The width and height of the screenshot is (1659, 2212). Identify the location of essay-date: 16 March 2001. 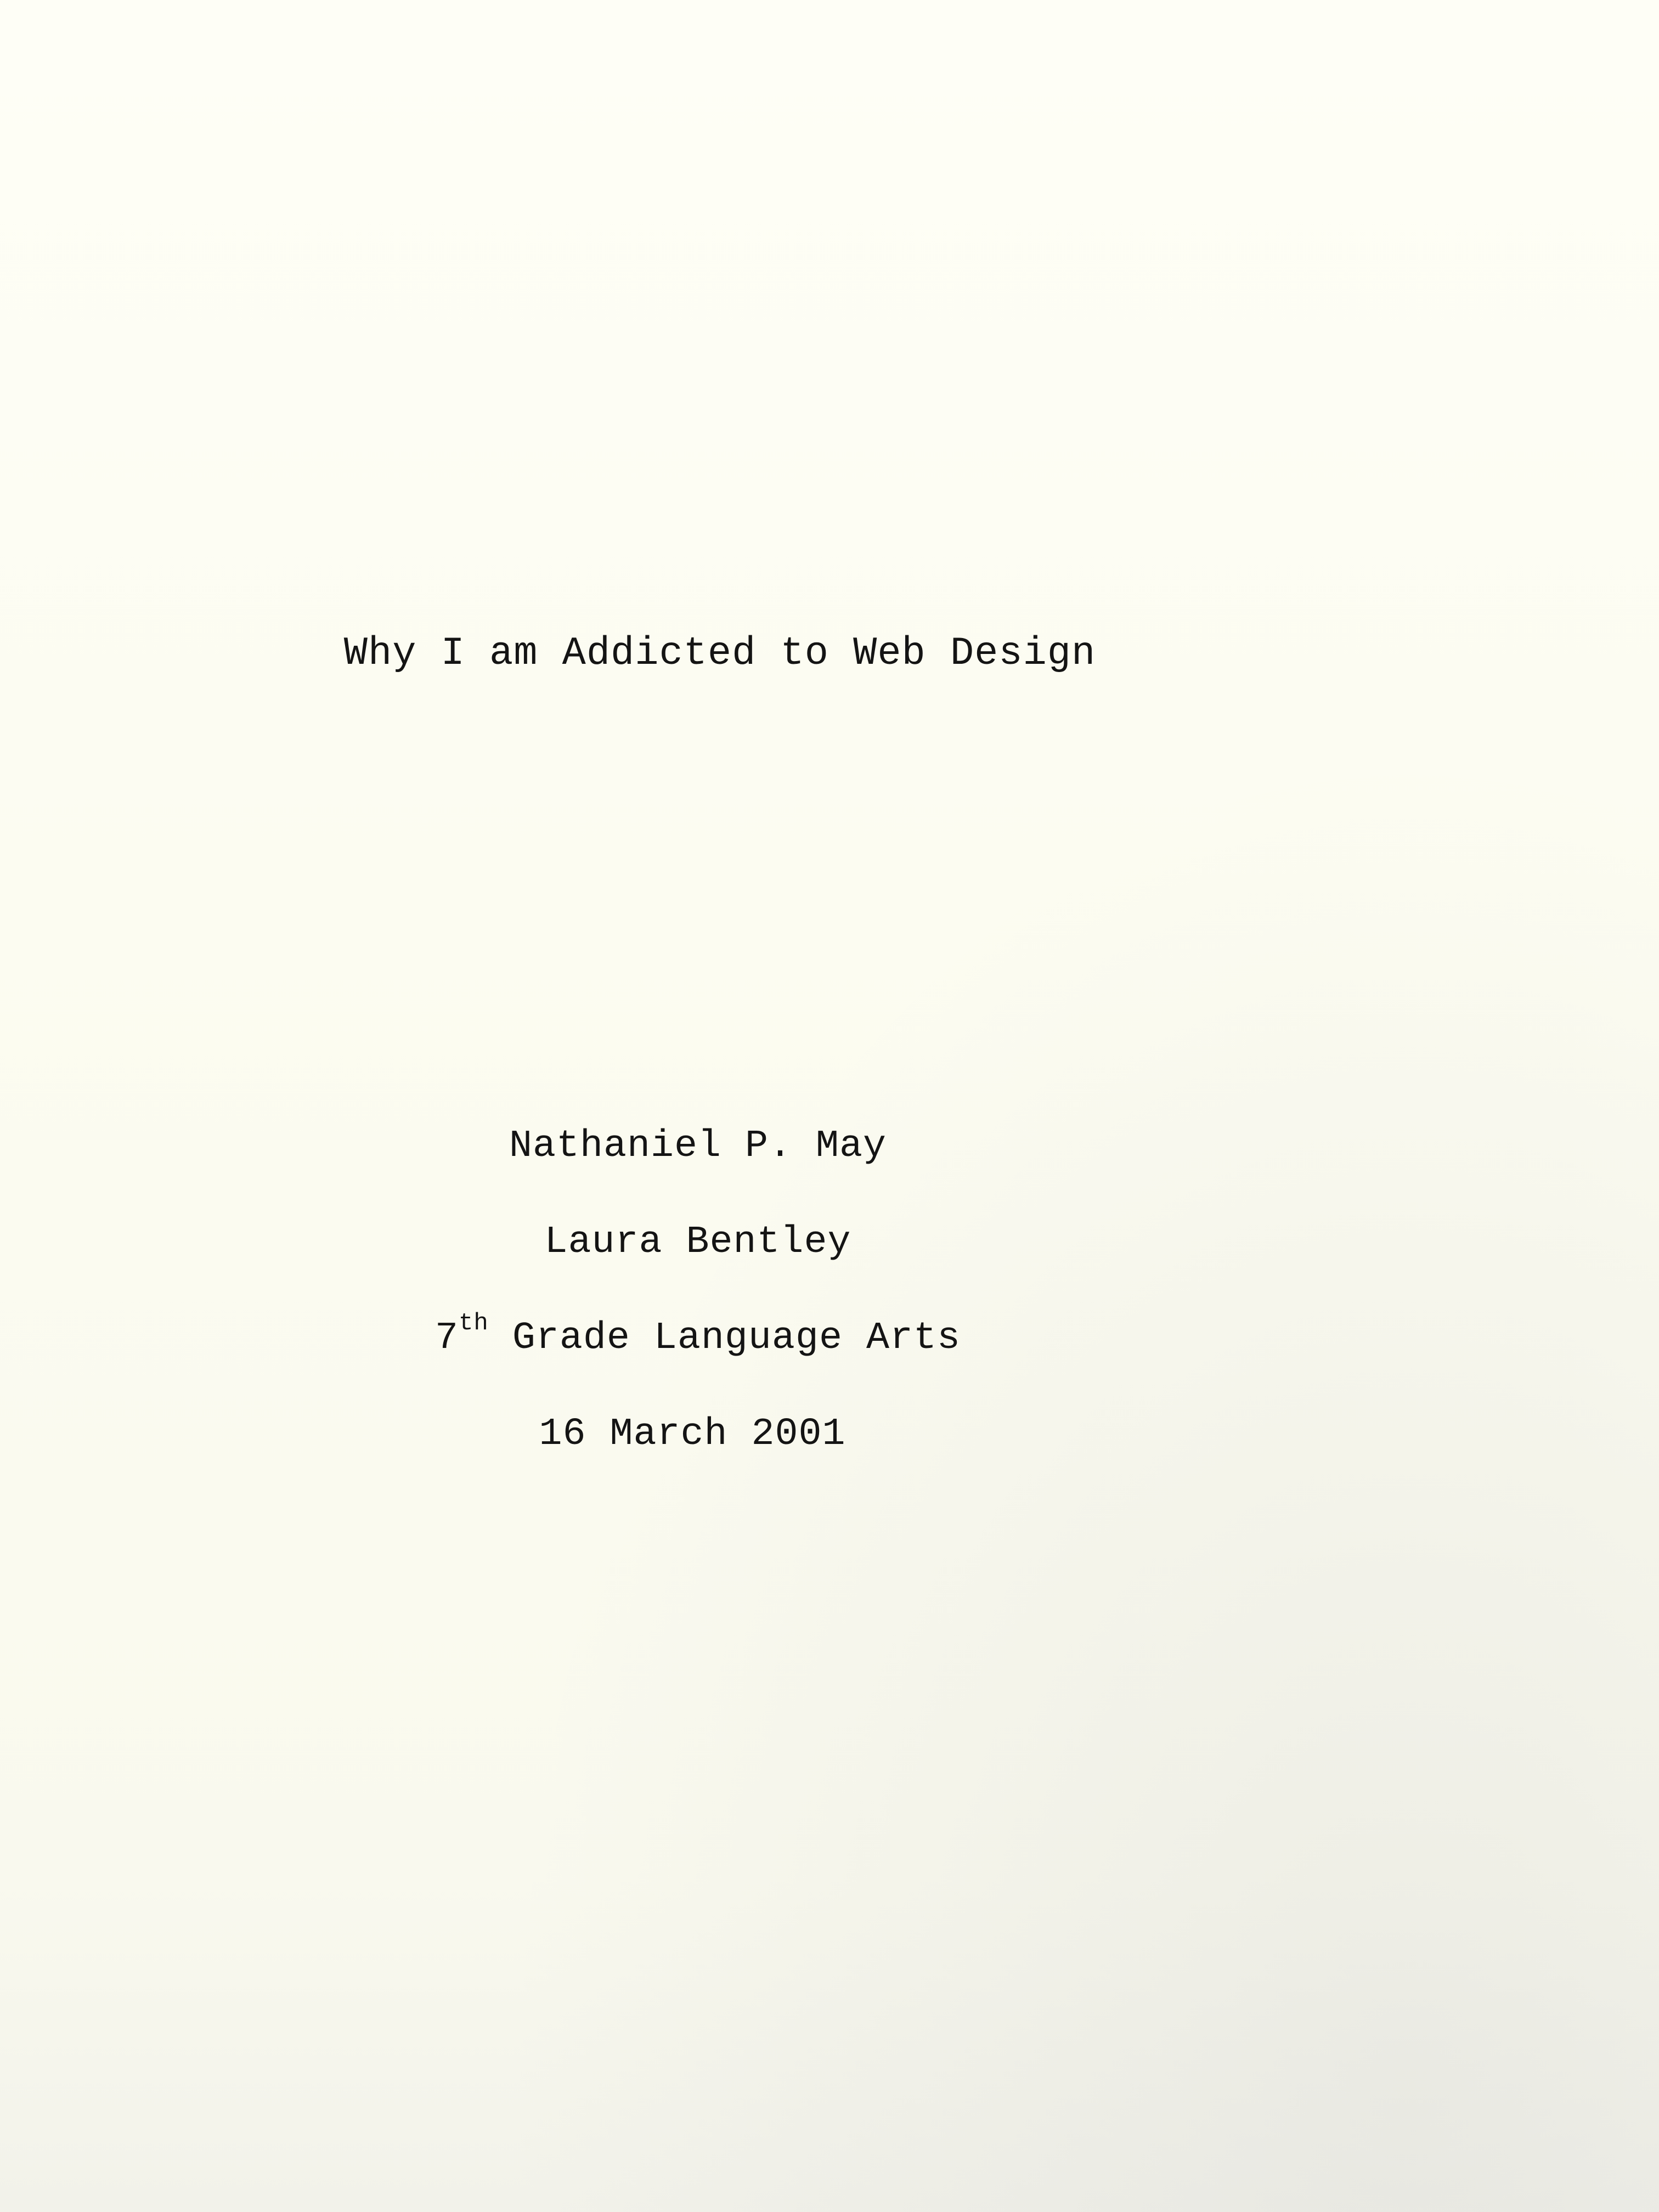
(692, 1434).